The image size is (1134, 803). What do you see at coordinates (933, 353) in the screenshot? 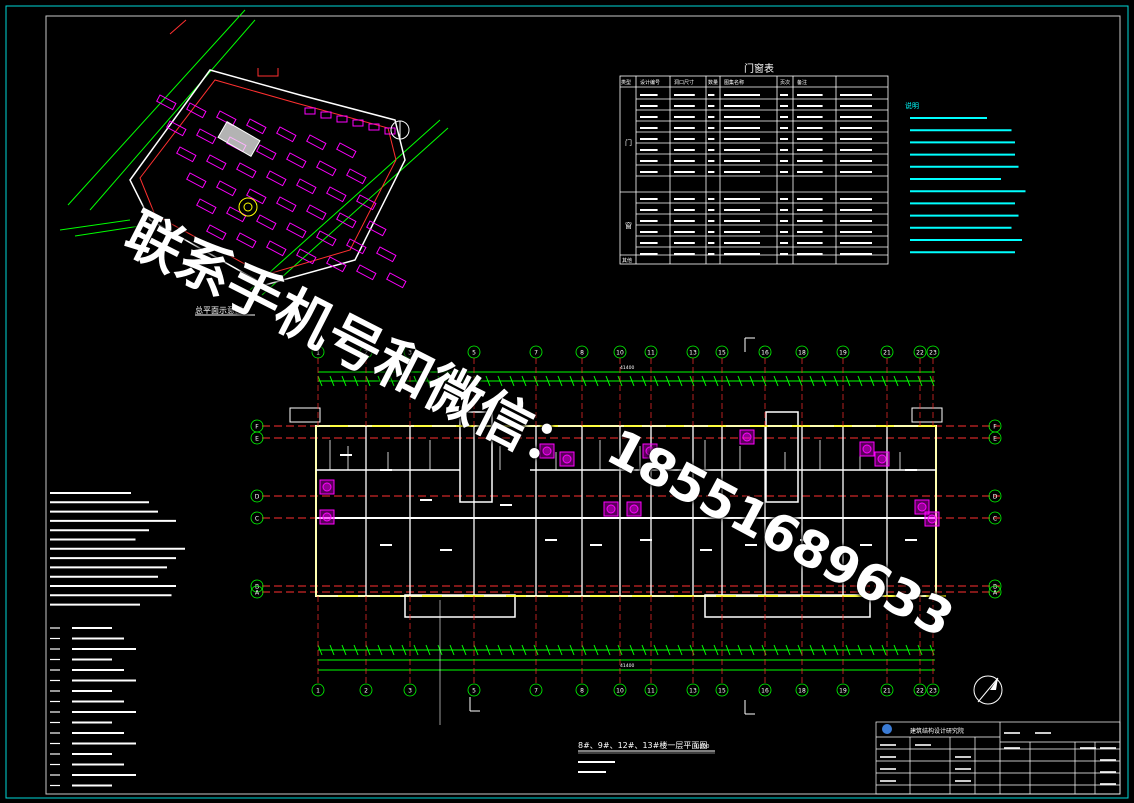
I see `axis-bubble-top-label: 23` at bounding box center [933, 353].